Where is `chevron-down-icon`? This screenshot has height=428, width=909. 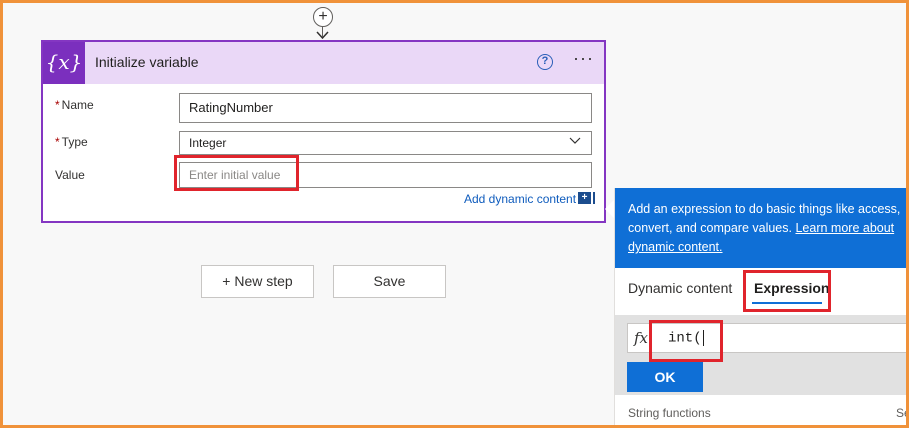 chevron-down-icon is located at coordinates (575, 140).